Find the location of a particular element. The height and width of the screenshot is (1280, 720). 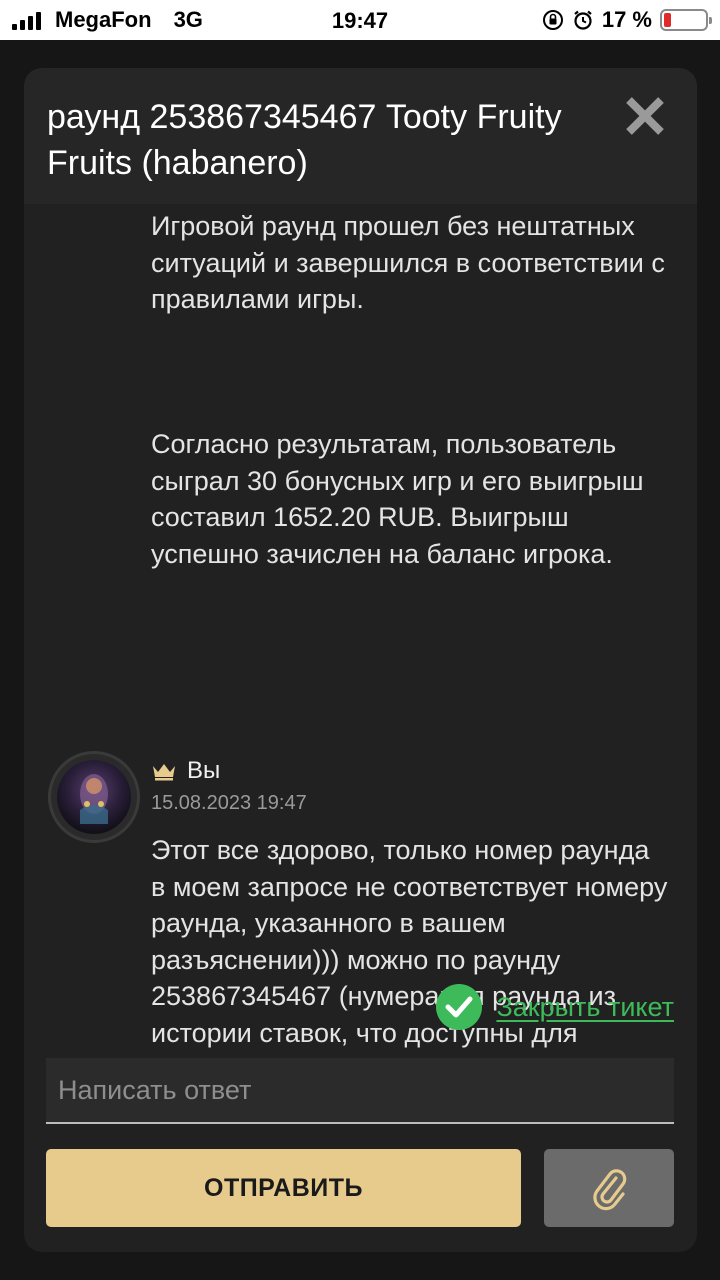

attach-button is located at coordinates (609, 1188).